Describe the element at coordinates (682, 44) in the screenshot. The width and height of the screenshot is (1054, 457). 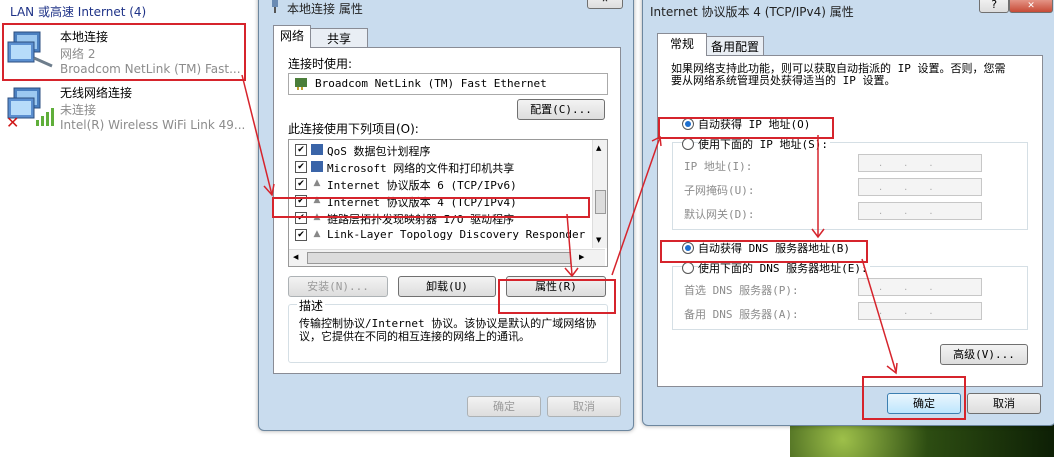
I see `tab-general: 常规` at that location.